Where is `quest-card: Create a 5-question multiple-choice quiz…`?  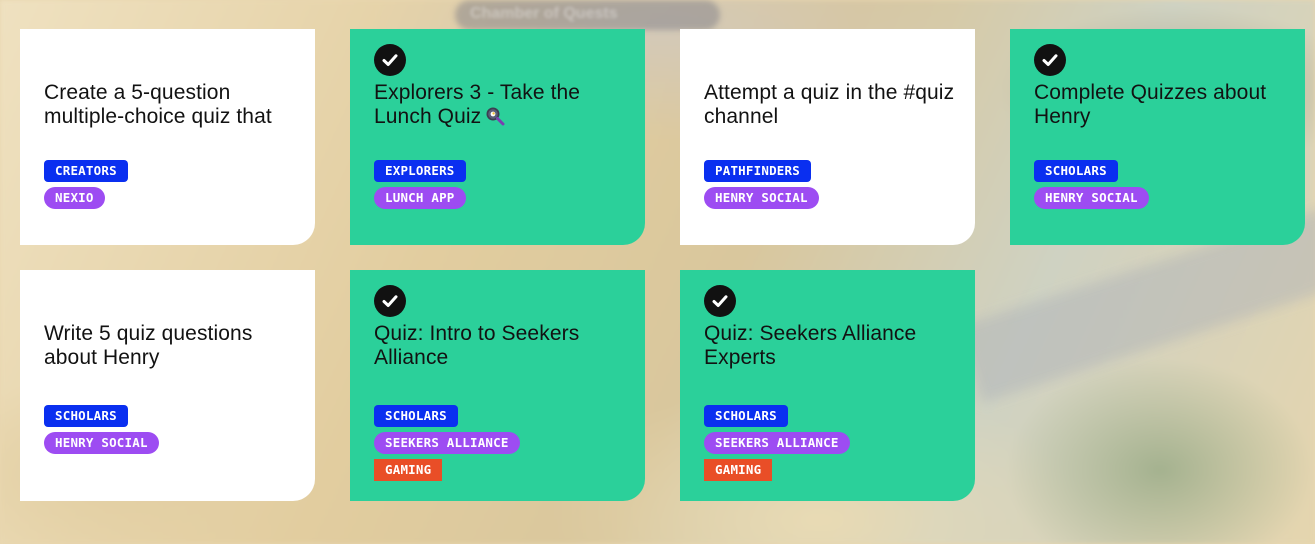 quest-card: Create a 5-question multiple-choice quiz… is located at coordinates (167, 137).